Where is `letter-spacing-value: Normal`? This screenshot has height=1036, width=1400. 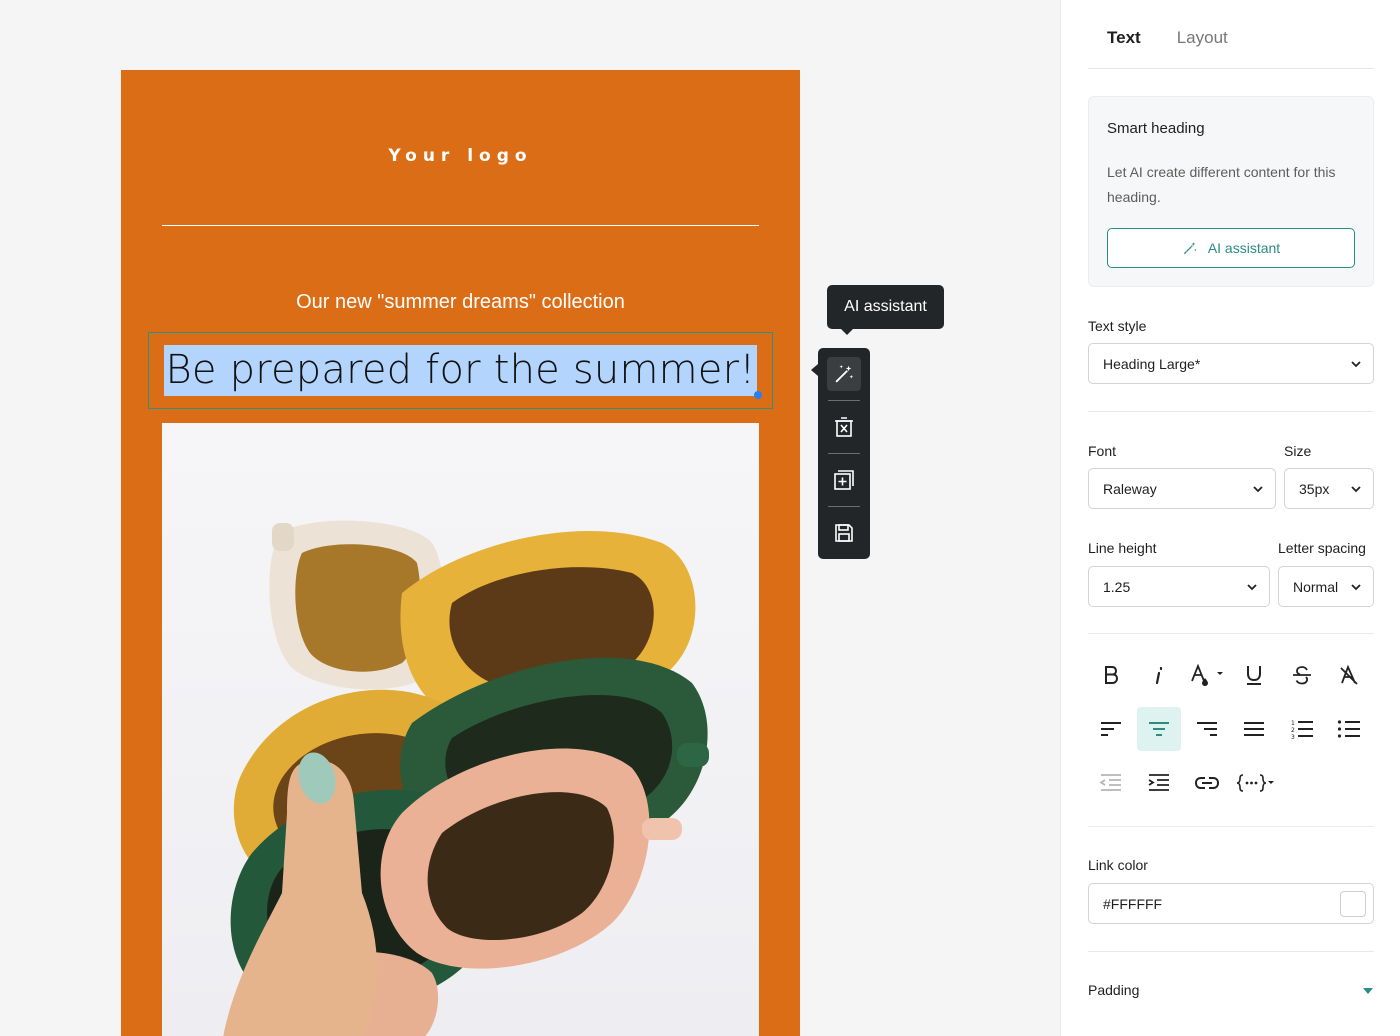
letter-spacing-value: Normal is located at coordinates (1316, 586).